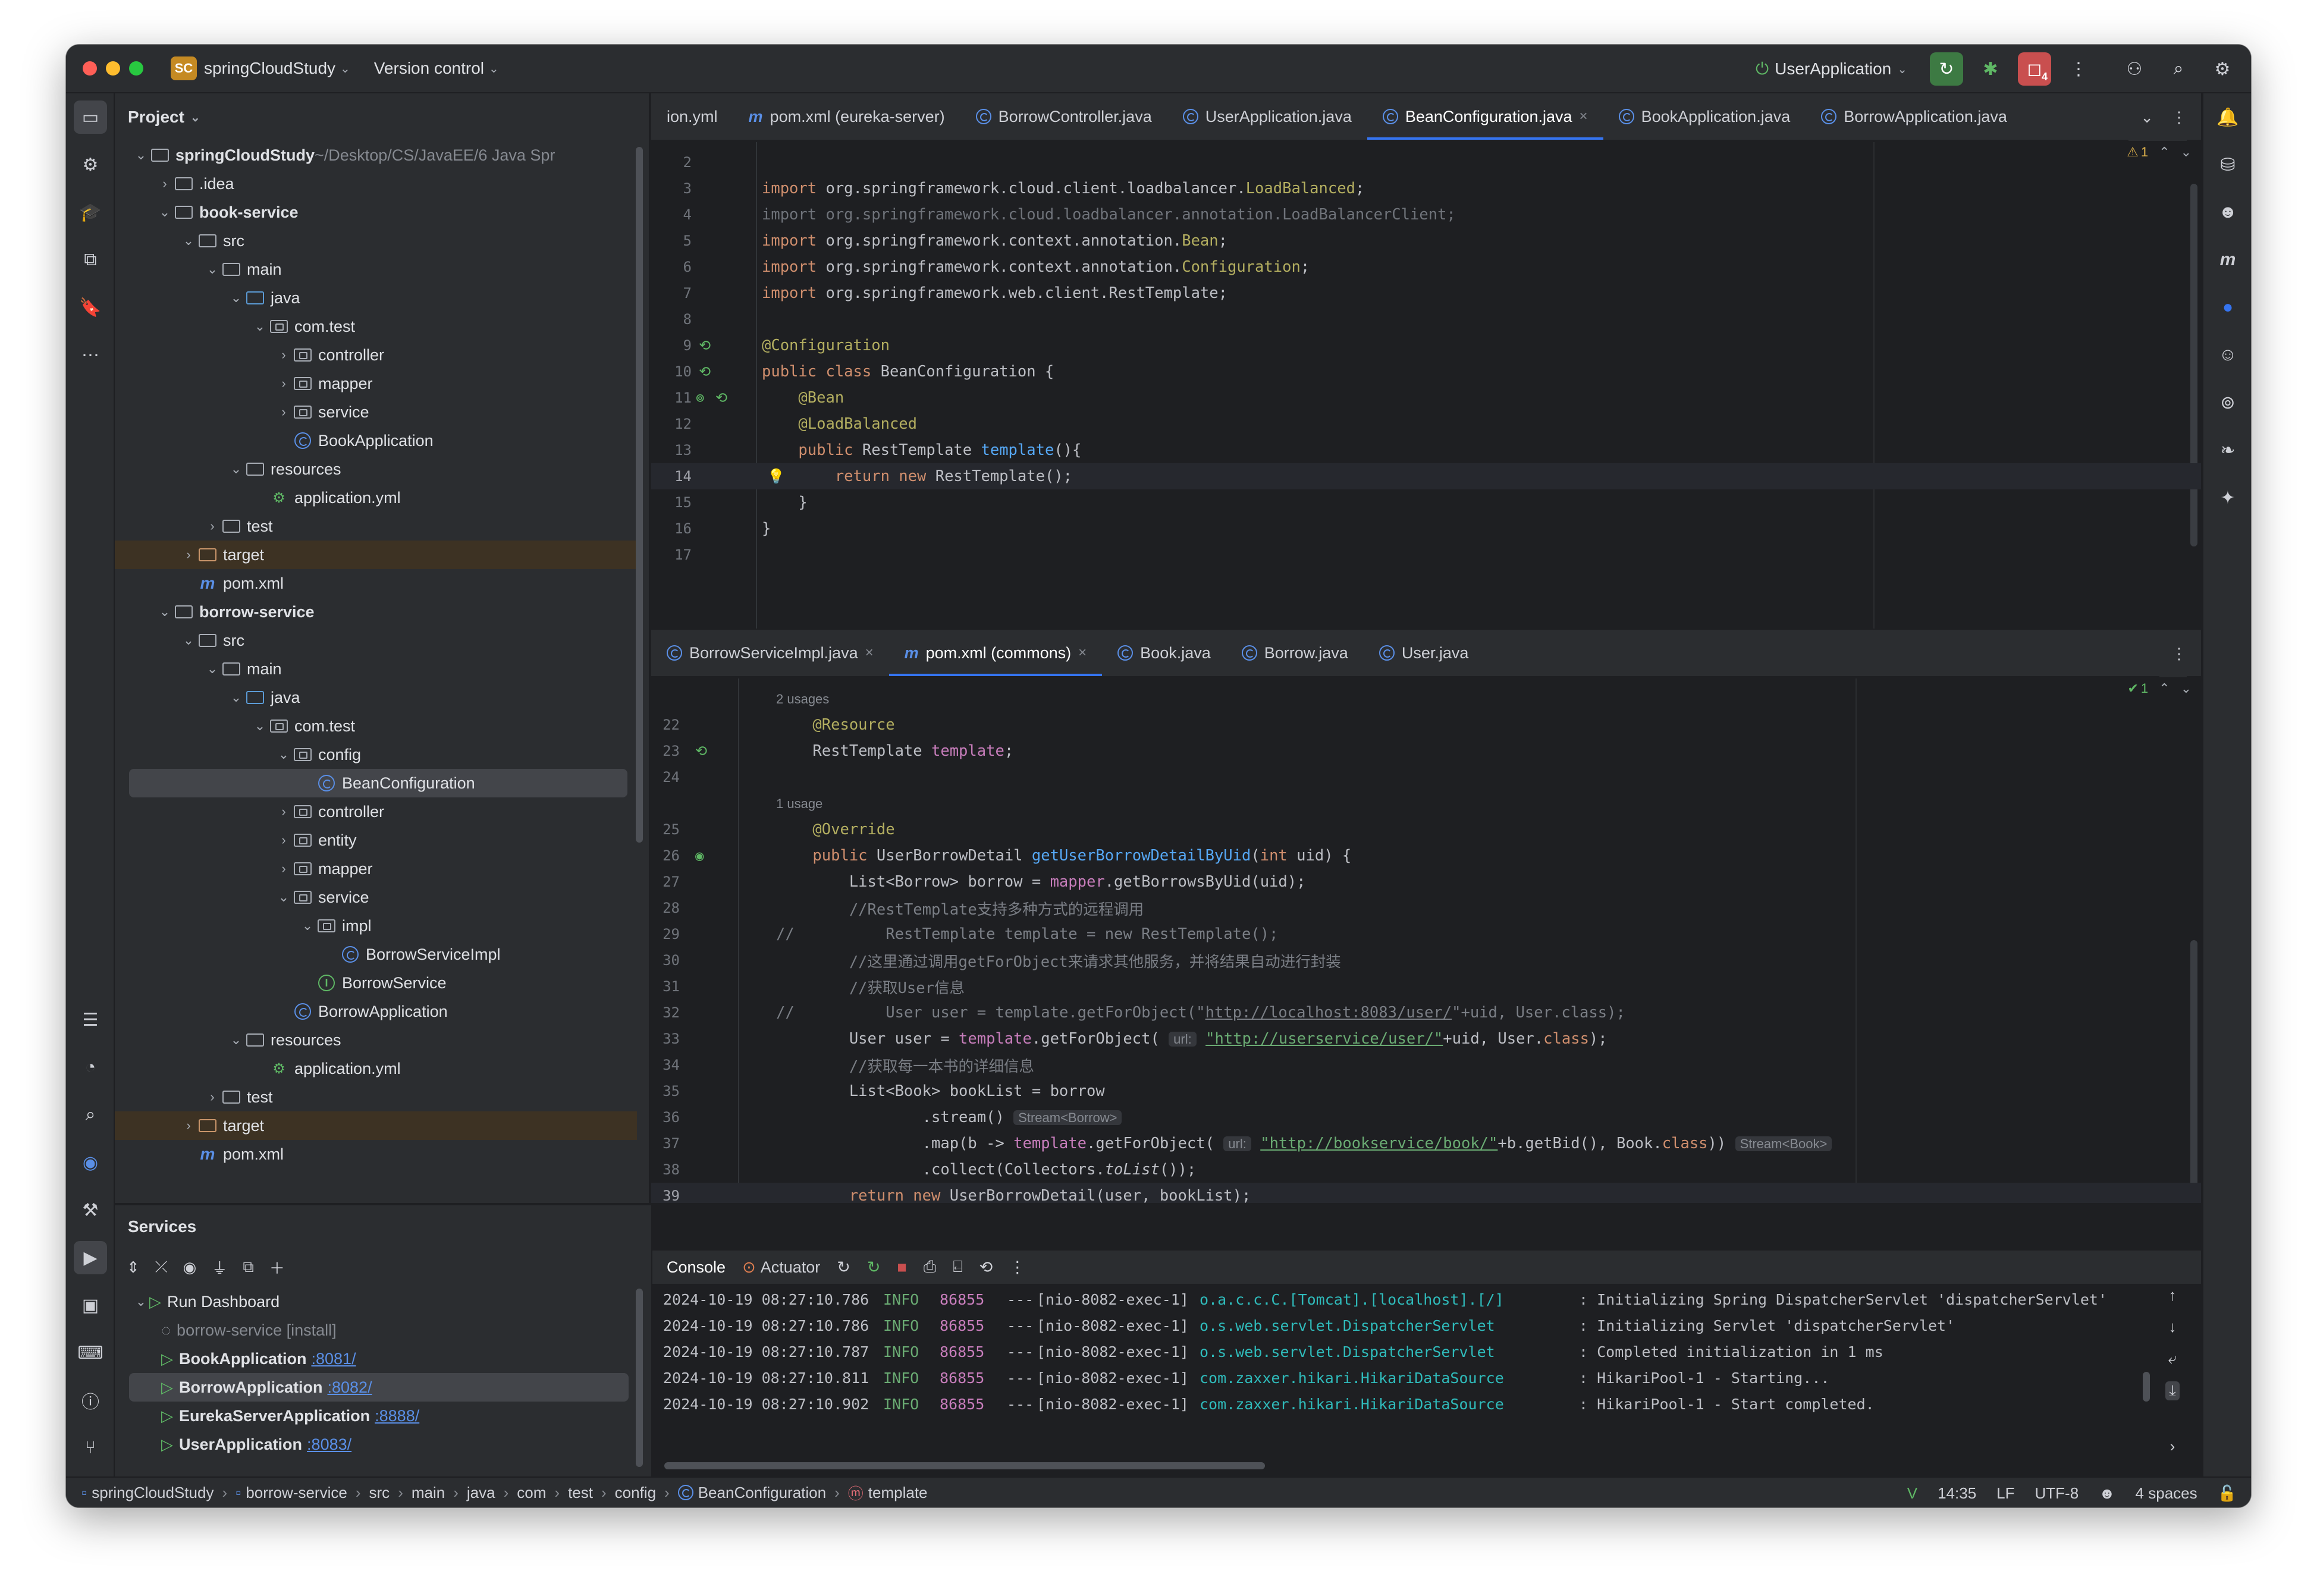 Image resolution: width=2317 pixels, height=1596 pixels. What do you see at coordinates (846, 116) in the screenshot?
I see `tab-pom-xml-eureka-server-: m pom.xml (eureka-server)` at bounding box center [846, 116].